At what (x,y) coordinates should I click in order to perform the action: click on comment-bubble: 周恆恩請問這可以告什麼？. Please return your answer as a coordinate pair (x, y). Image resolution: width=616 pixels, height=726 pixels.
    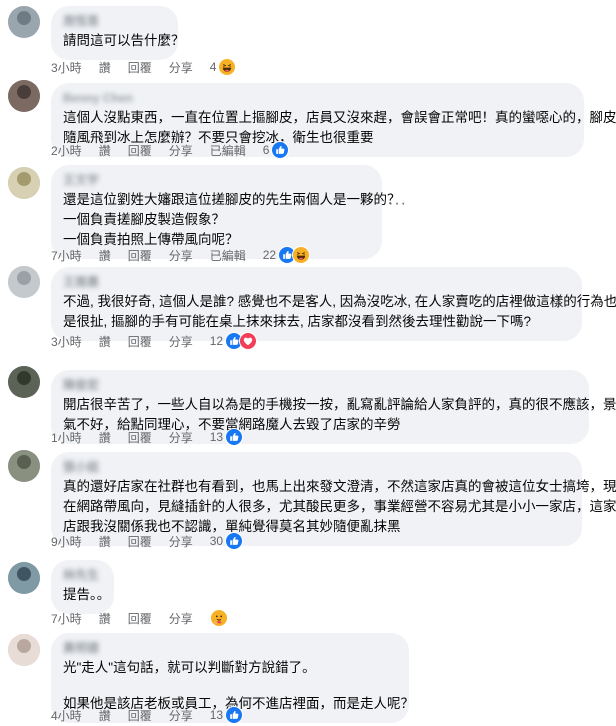
    Looking at the image, I should click on (118, 33).